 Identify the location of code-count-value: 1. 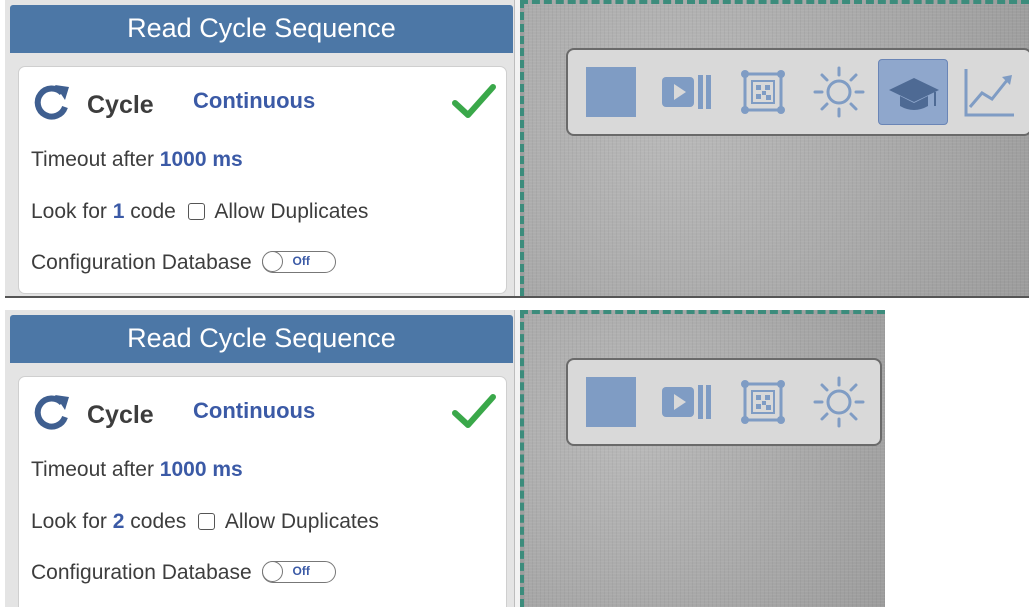
(119, 211).